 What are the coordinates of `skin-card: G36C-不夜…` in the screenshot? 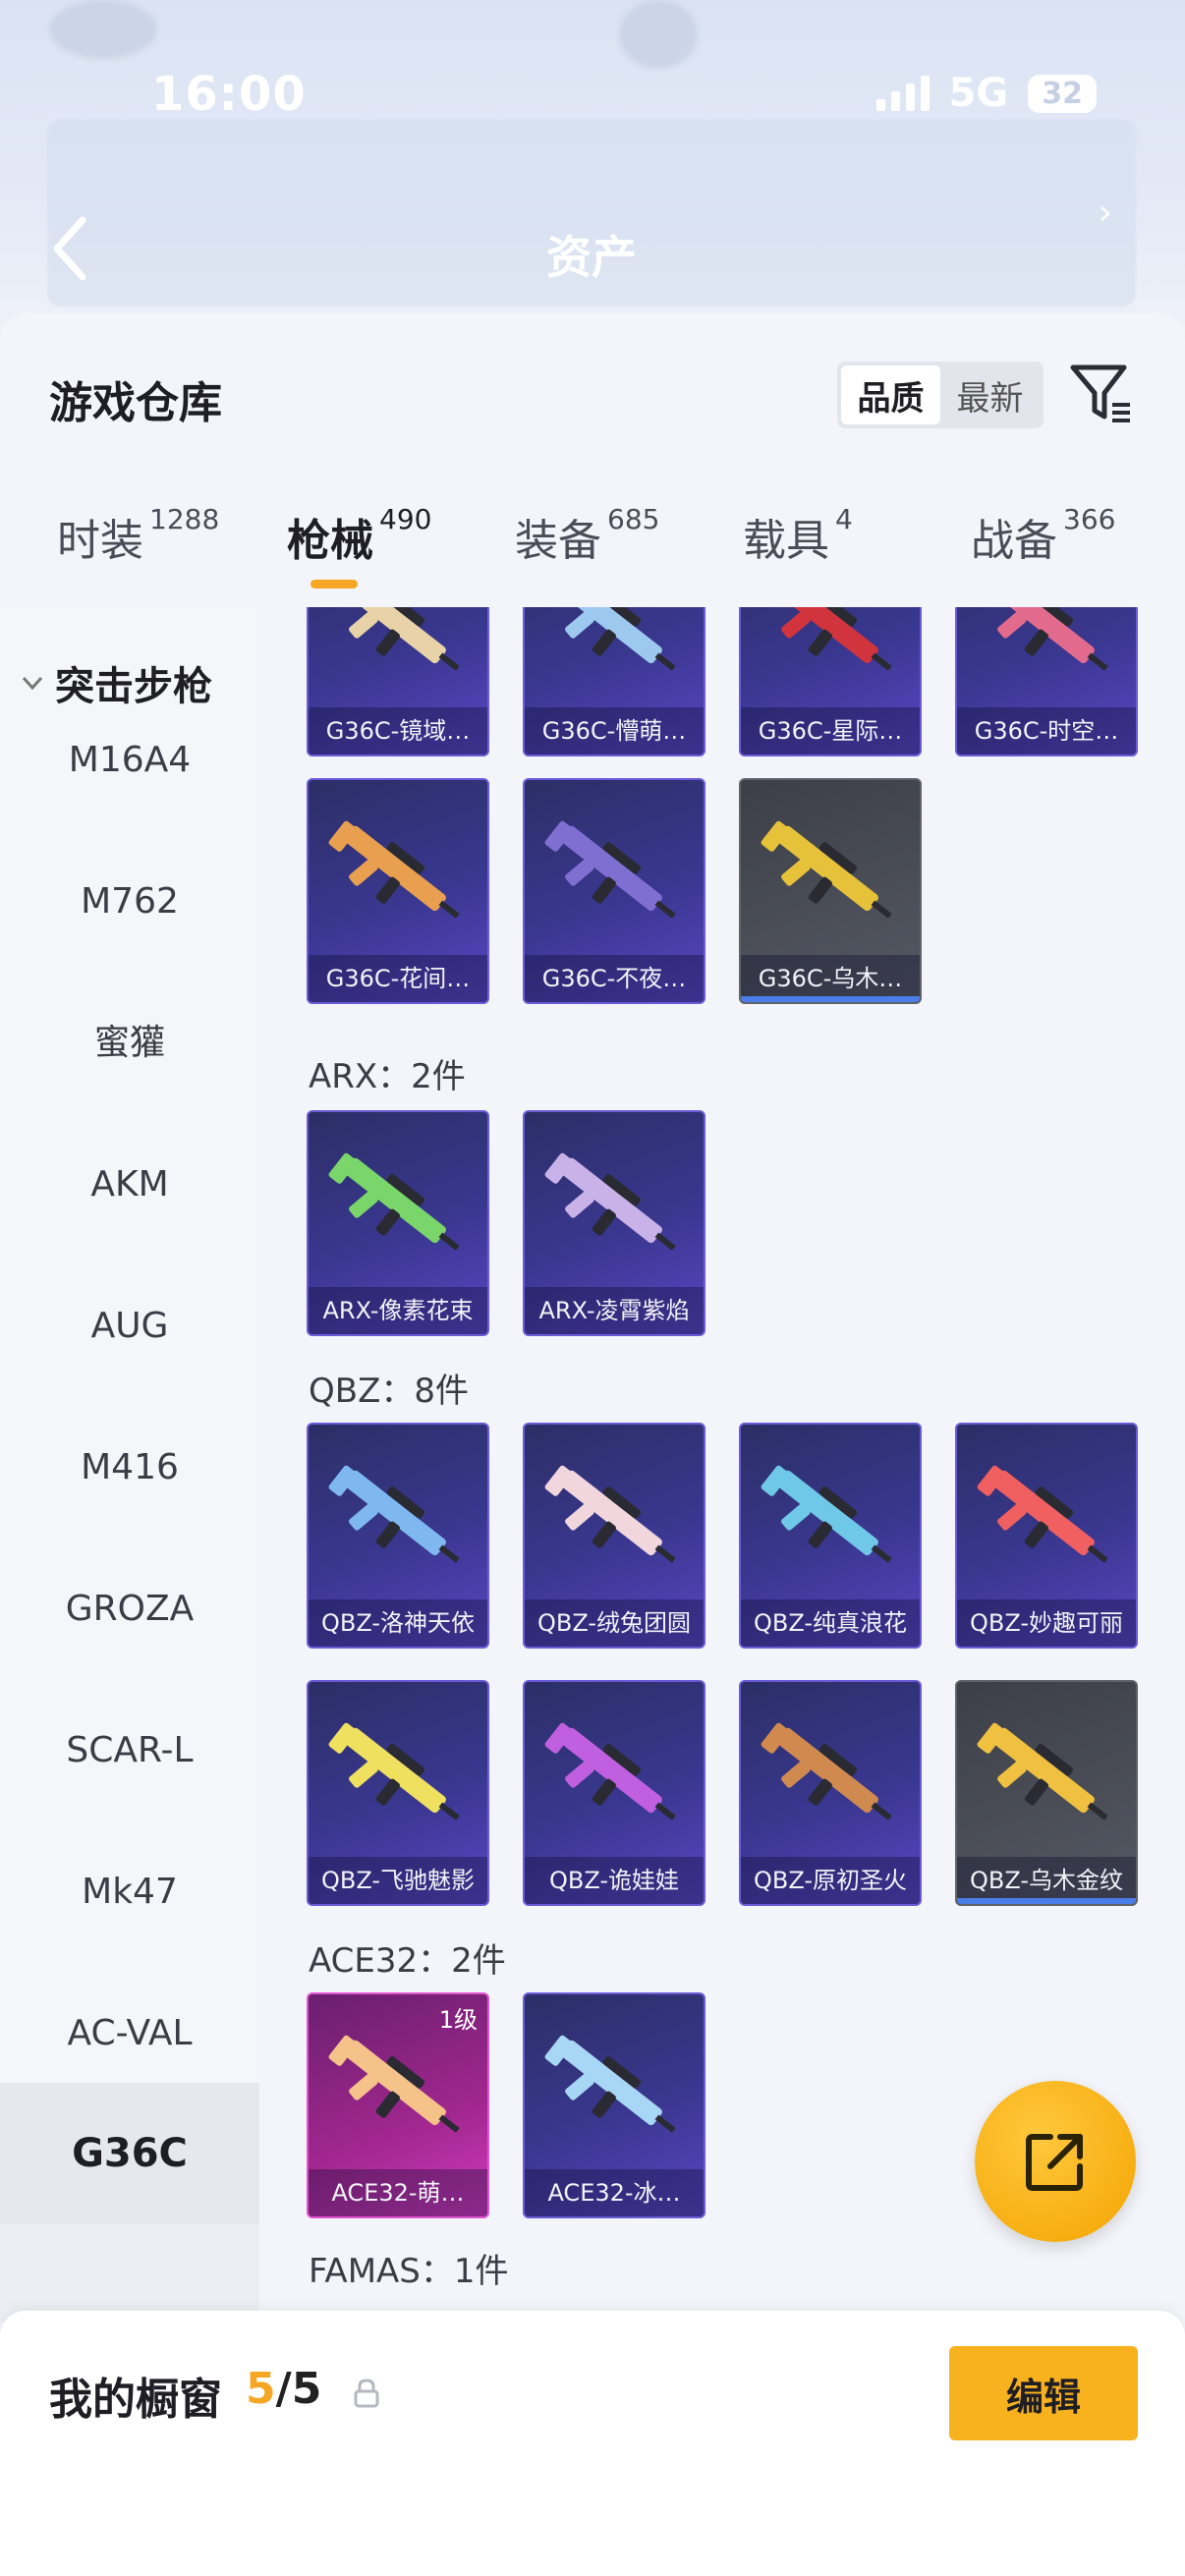 It's located at (614, 891).